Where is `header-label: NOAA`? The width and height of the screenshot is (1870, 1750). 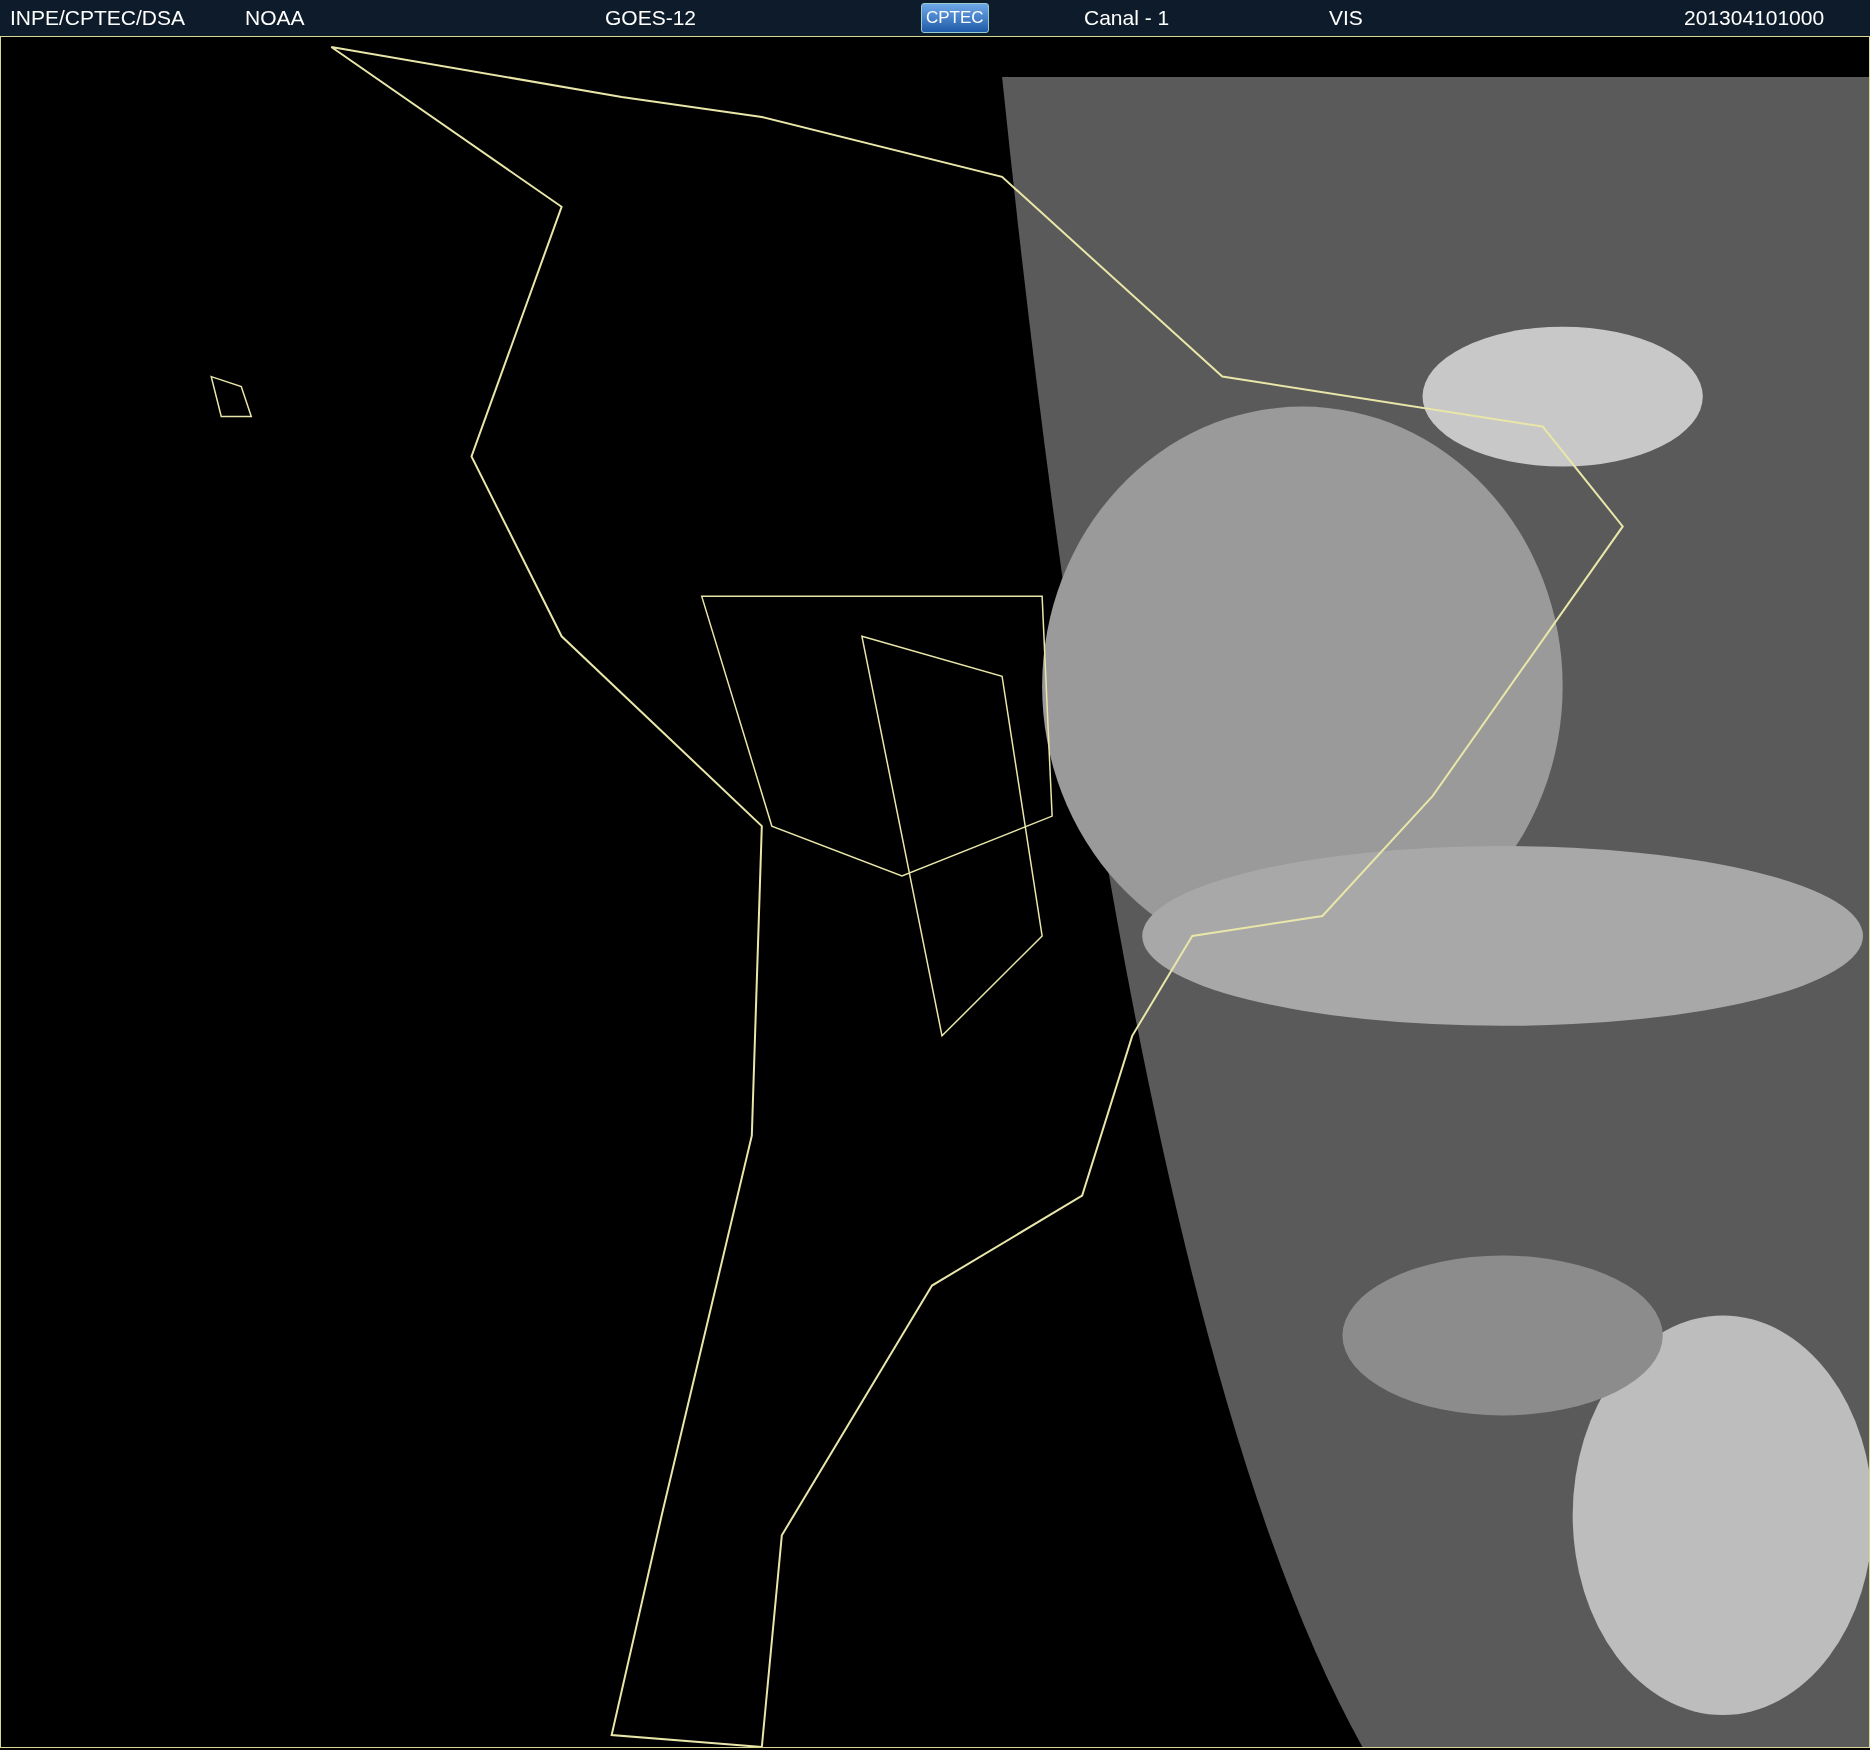 header-label: NOAA is located at coordinates (275, 17).